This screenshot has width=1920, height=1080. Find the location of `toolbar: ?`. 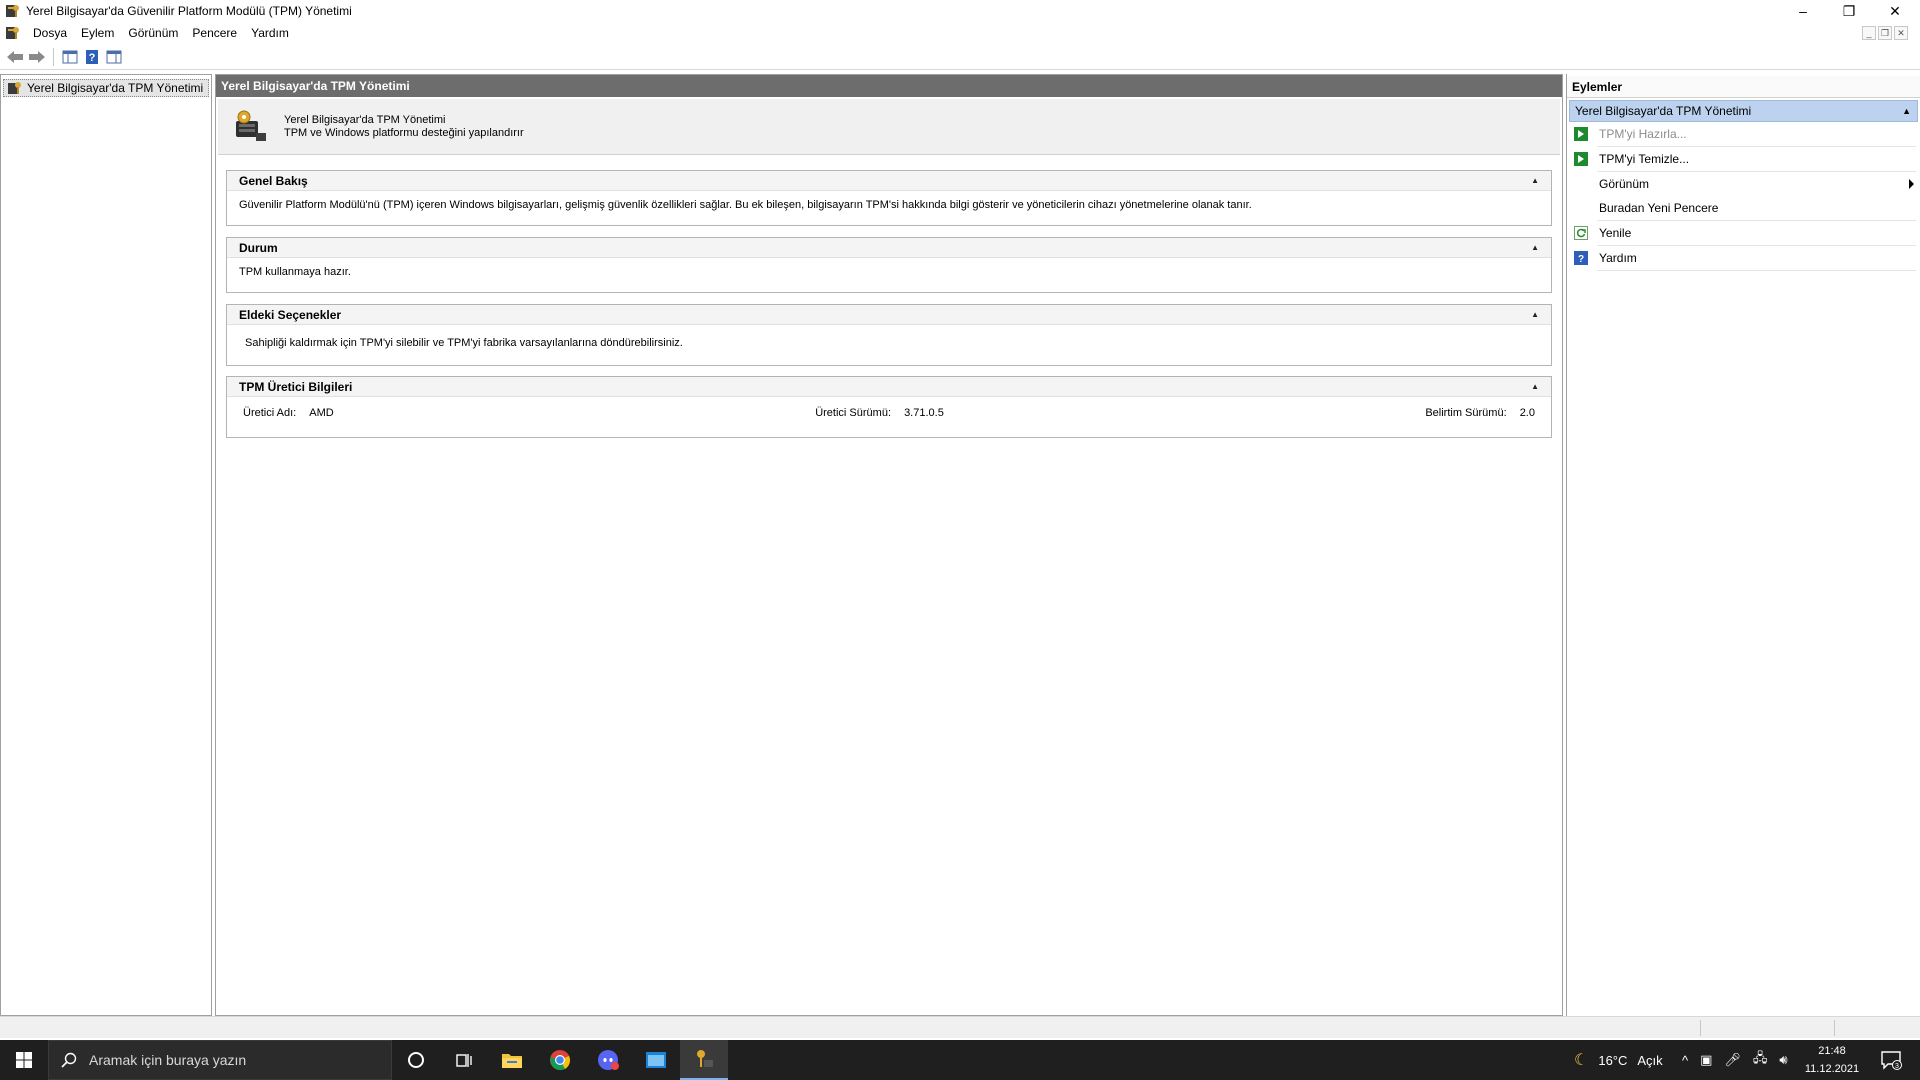

toolbar: ? is located at coordinates (960, 57).